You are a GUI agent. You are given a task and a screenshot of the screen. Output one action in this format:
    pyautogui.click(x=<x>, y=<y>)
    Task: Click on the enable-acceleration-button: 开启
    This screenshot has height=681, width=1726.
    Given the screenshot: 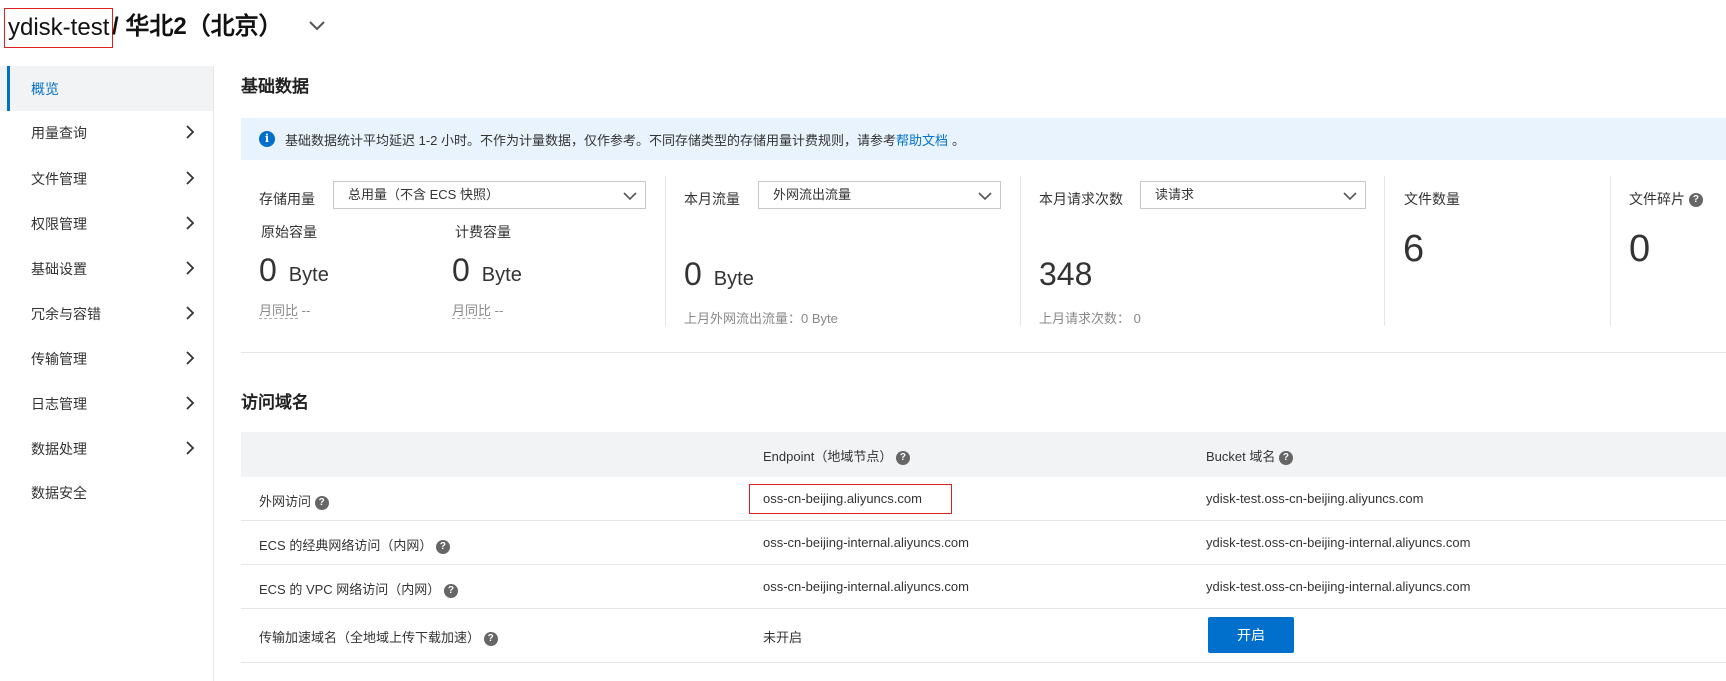 What is the action you would take?
    pyautogui.click(x=1251, y=635)
    